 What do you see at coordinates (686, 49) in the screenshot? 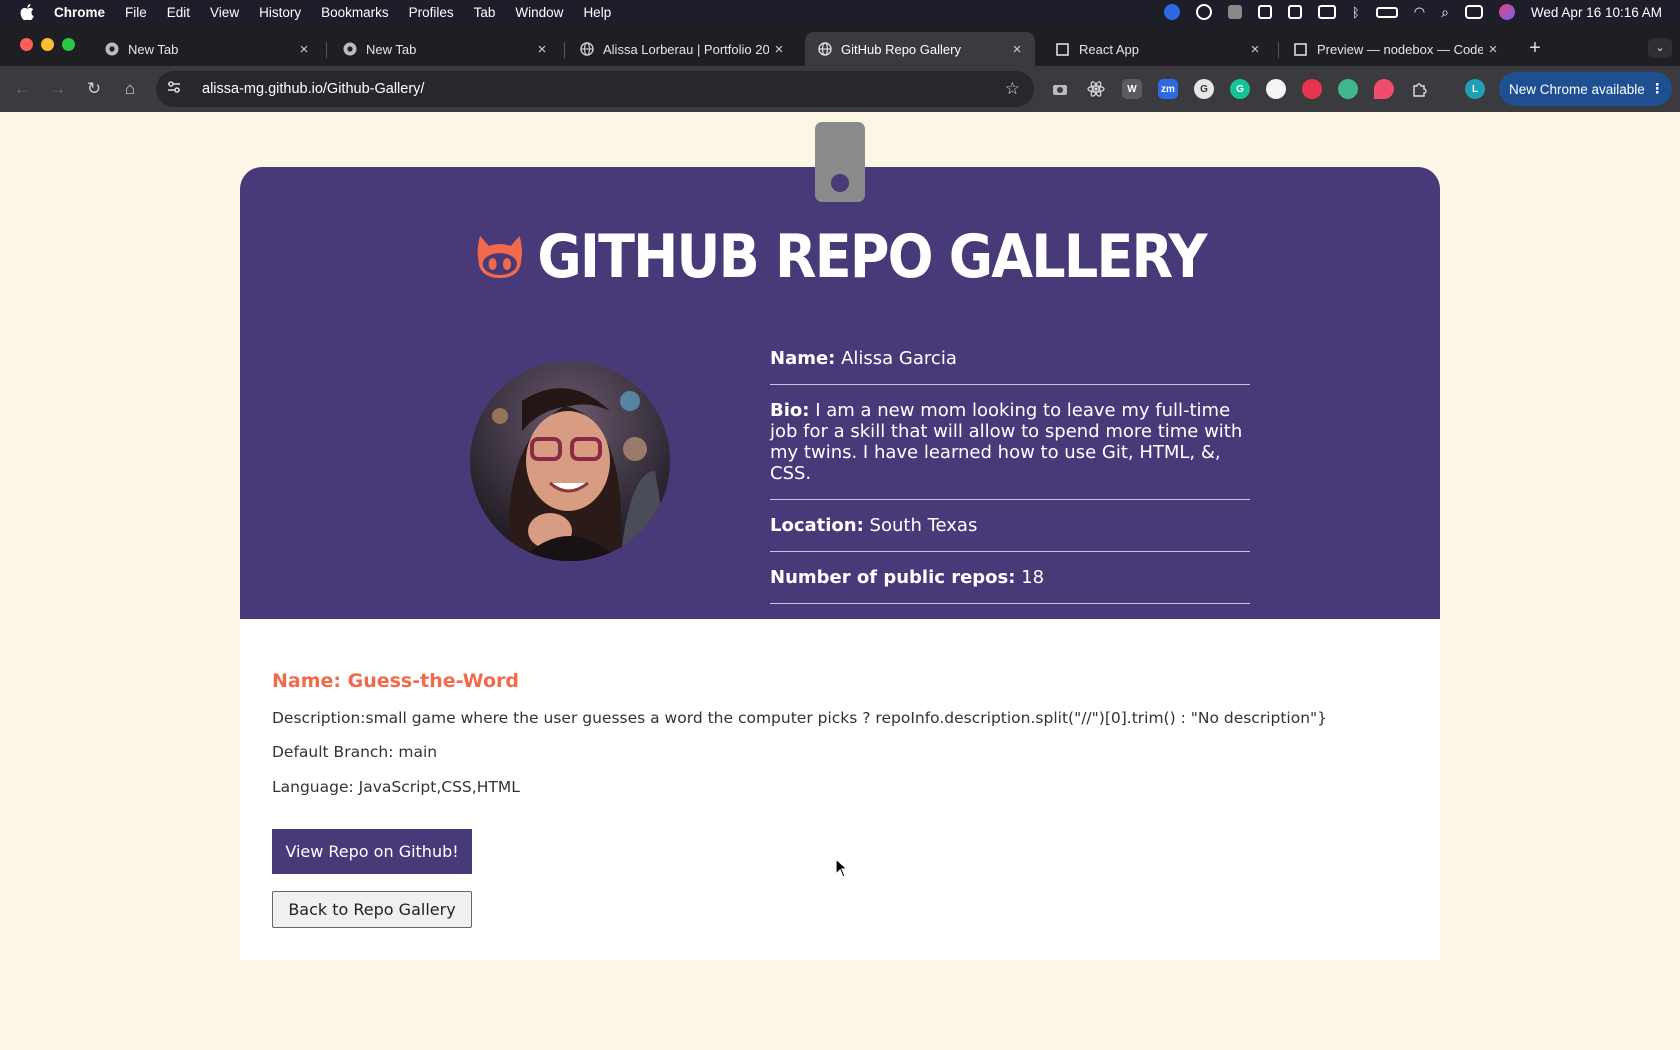
I see `tab-title: Alissa Lorberau | Portfolio 2025` at bounding box center [686, 49].